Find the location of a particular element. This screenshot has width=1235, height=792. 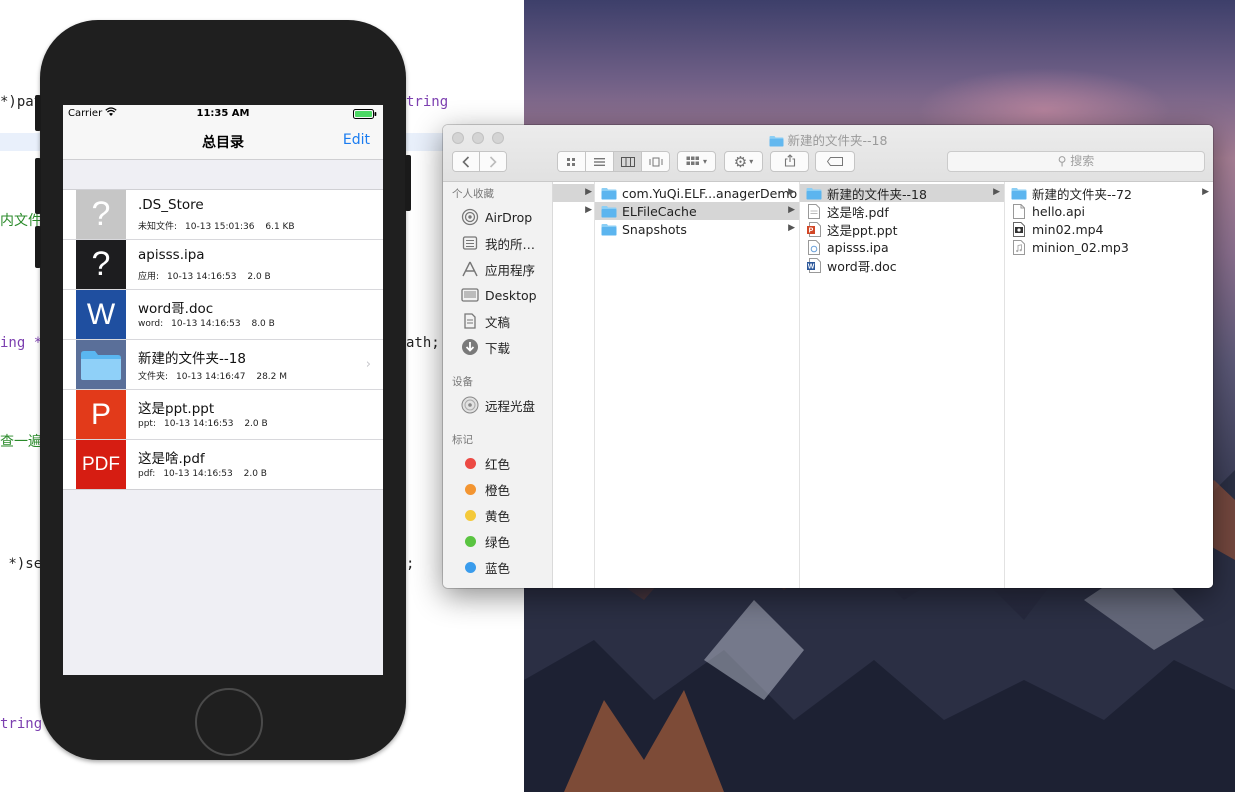

column-item-label: apisss.ipa is located at coordinates (858, 247).